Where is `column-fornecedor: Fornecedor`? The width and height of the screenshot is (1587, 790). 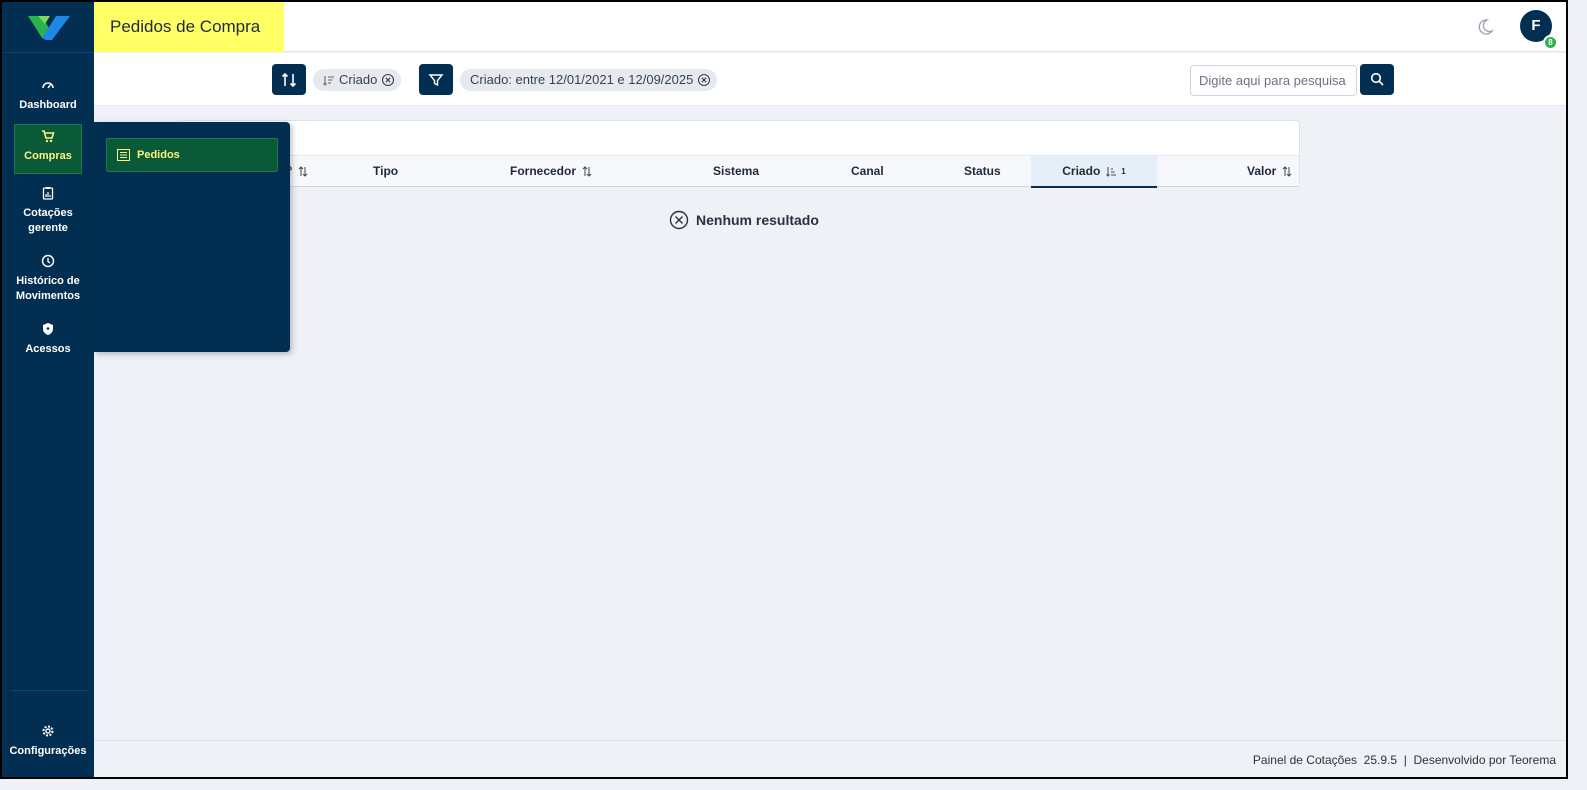
column-fornecedor: Fornecedor is located at coordinates (551, 171).